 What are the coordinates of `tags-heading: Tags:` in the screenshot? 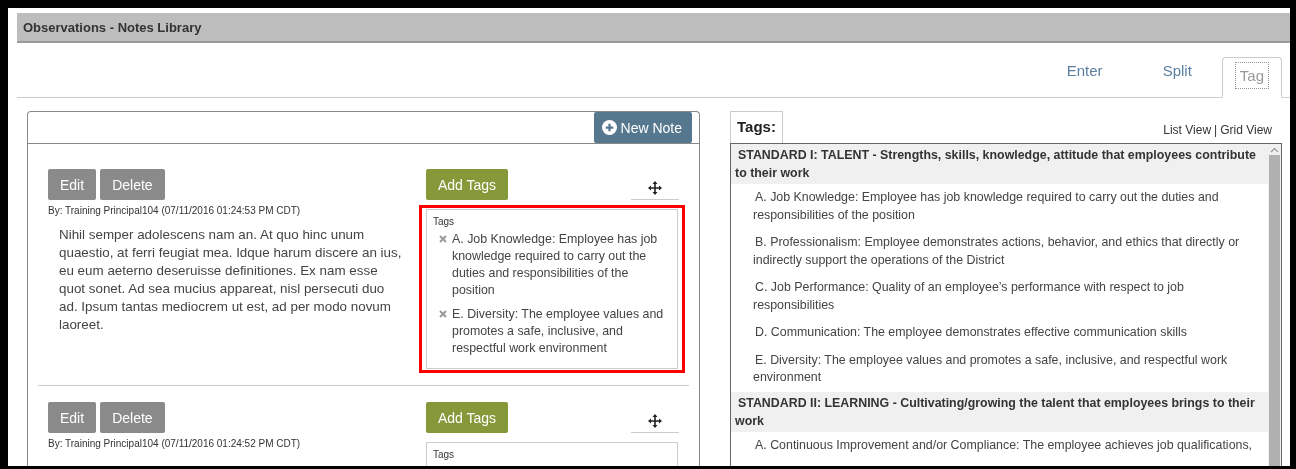 It's located at (756, 127).